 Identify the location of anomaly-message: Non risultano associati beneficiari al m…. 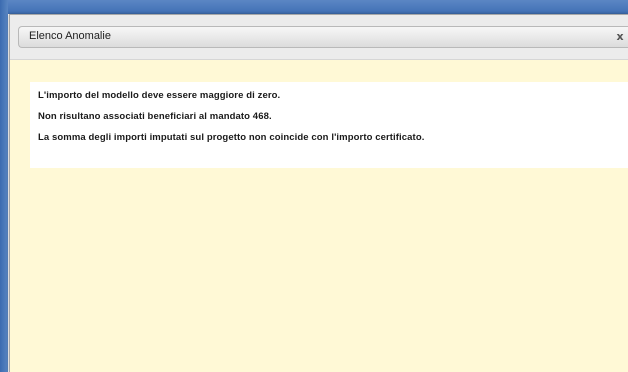
(155, 116).